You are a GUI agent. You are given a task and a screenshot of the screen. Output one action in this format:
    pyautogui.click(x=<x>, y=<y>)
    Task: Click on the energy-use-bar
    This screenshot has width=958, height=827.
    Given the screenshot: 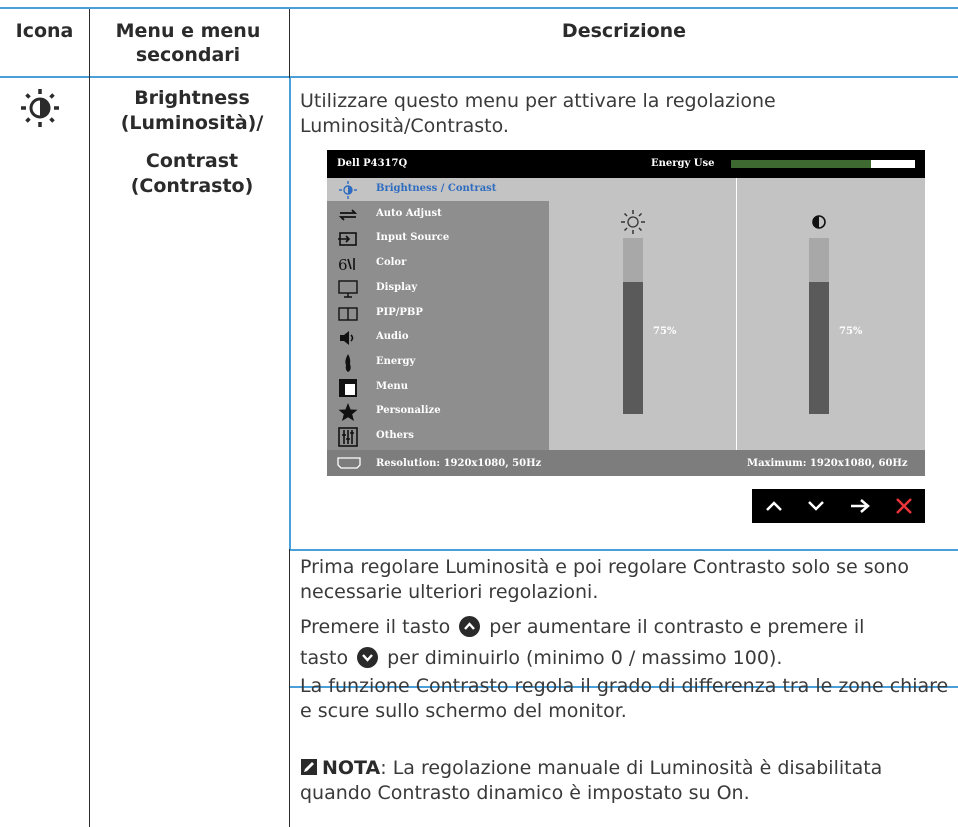 What is the action you would take?
    pyautogui.click(x=823, y=164)
    